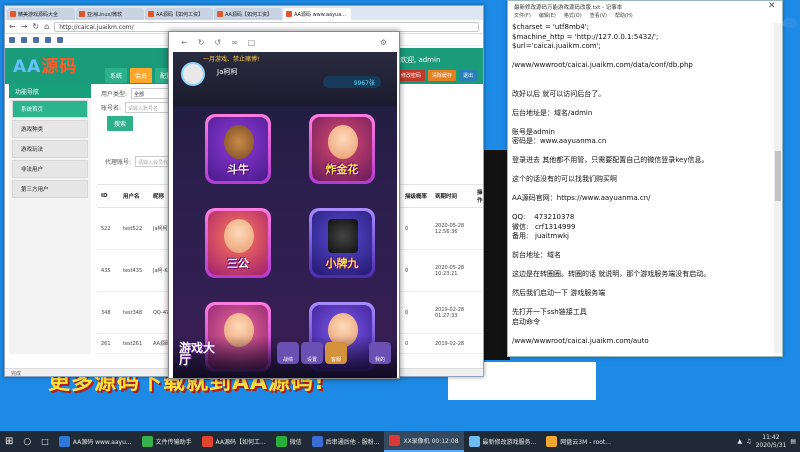 The height and width of the screenshot is (452, 800). Describe the element at coordinates (598, 15) in the screenshot. I see `menu-view: 查看(V)` at that location.